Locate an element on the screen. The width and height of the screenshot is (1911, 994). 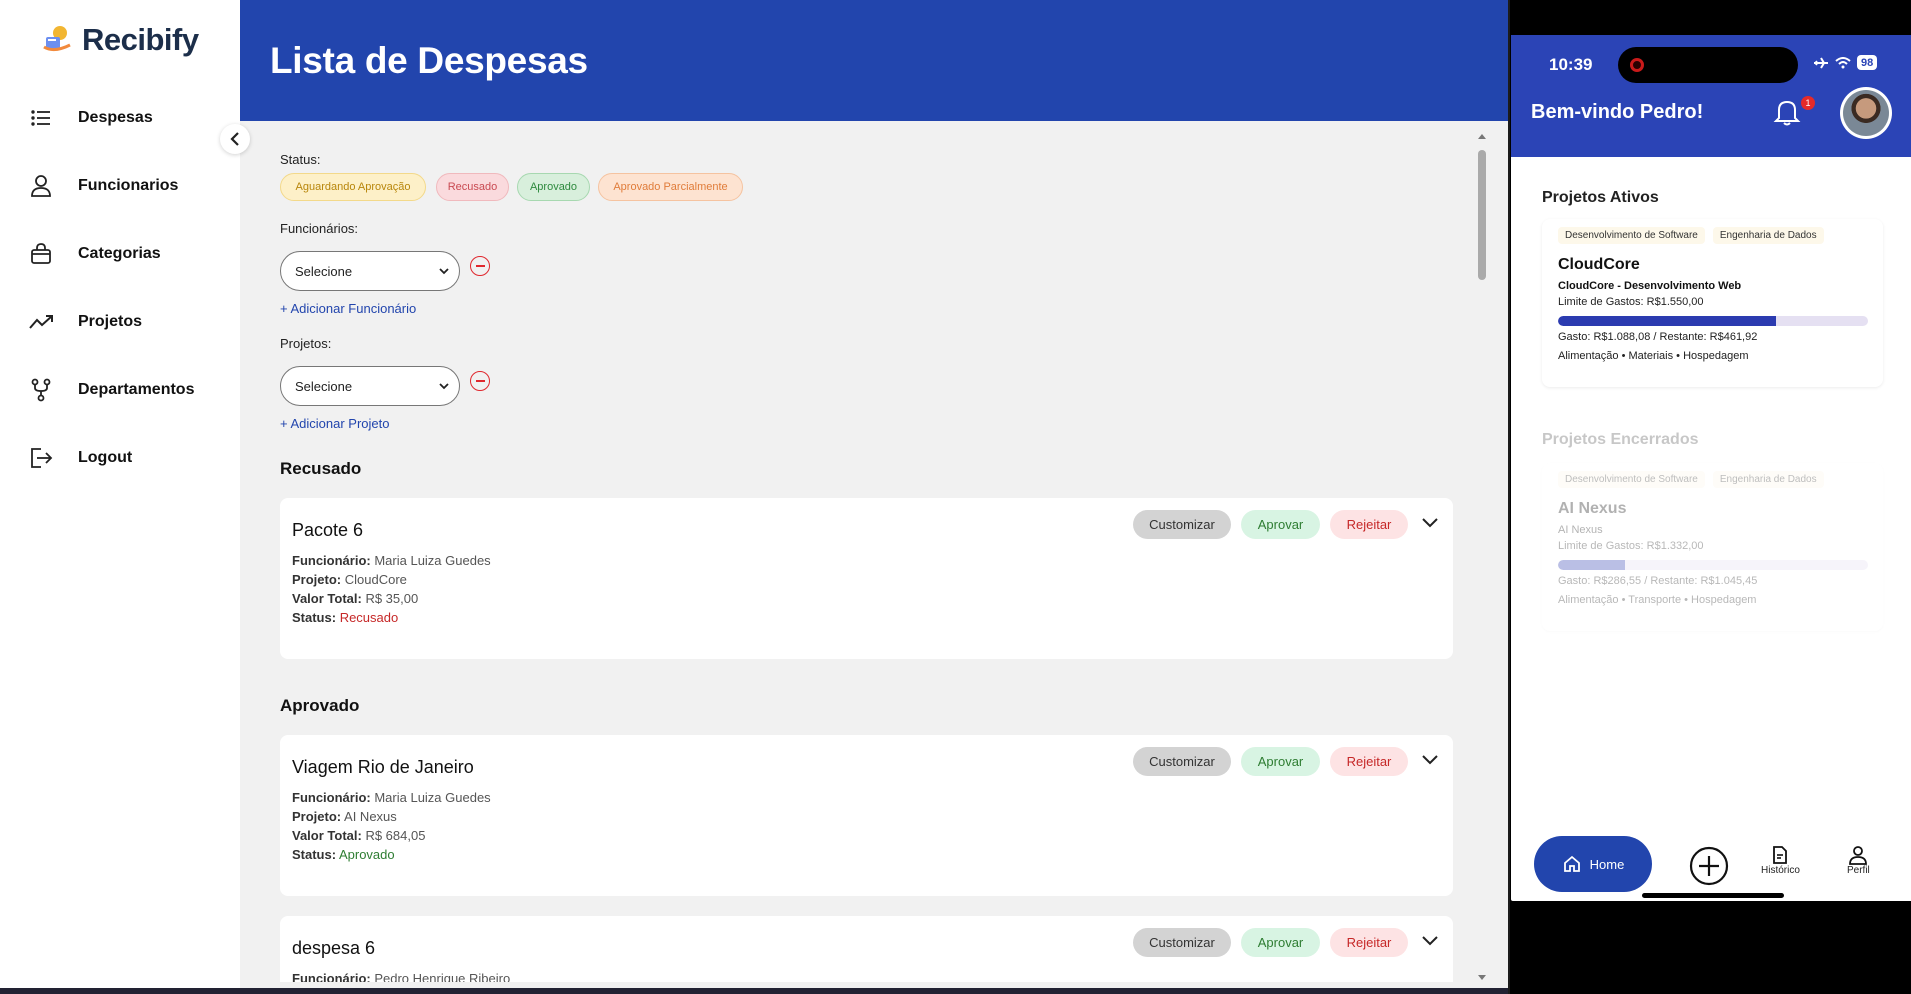
project-tag: Engenharia de Dados is located at coordinates (1768, 235).